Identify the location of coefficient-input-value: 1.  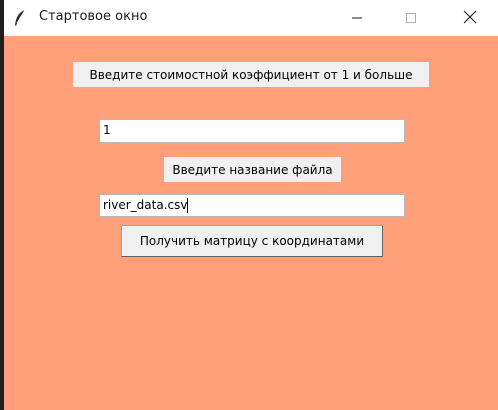
(107, 130).